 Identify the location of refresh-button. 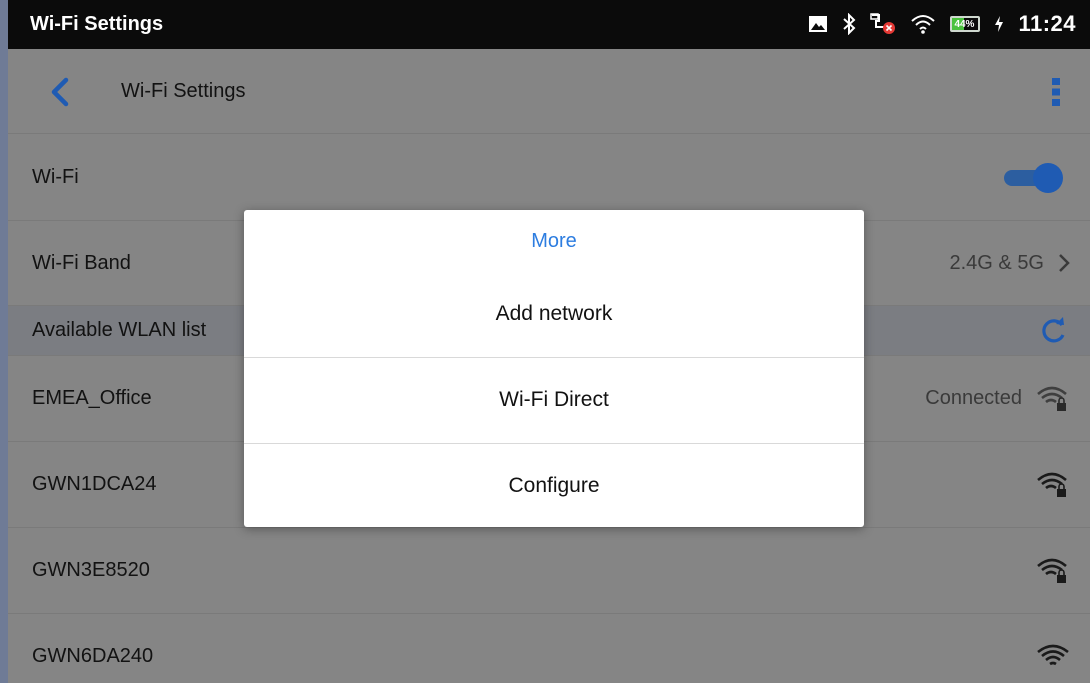
(1053, 333).